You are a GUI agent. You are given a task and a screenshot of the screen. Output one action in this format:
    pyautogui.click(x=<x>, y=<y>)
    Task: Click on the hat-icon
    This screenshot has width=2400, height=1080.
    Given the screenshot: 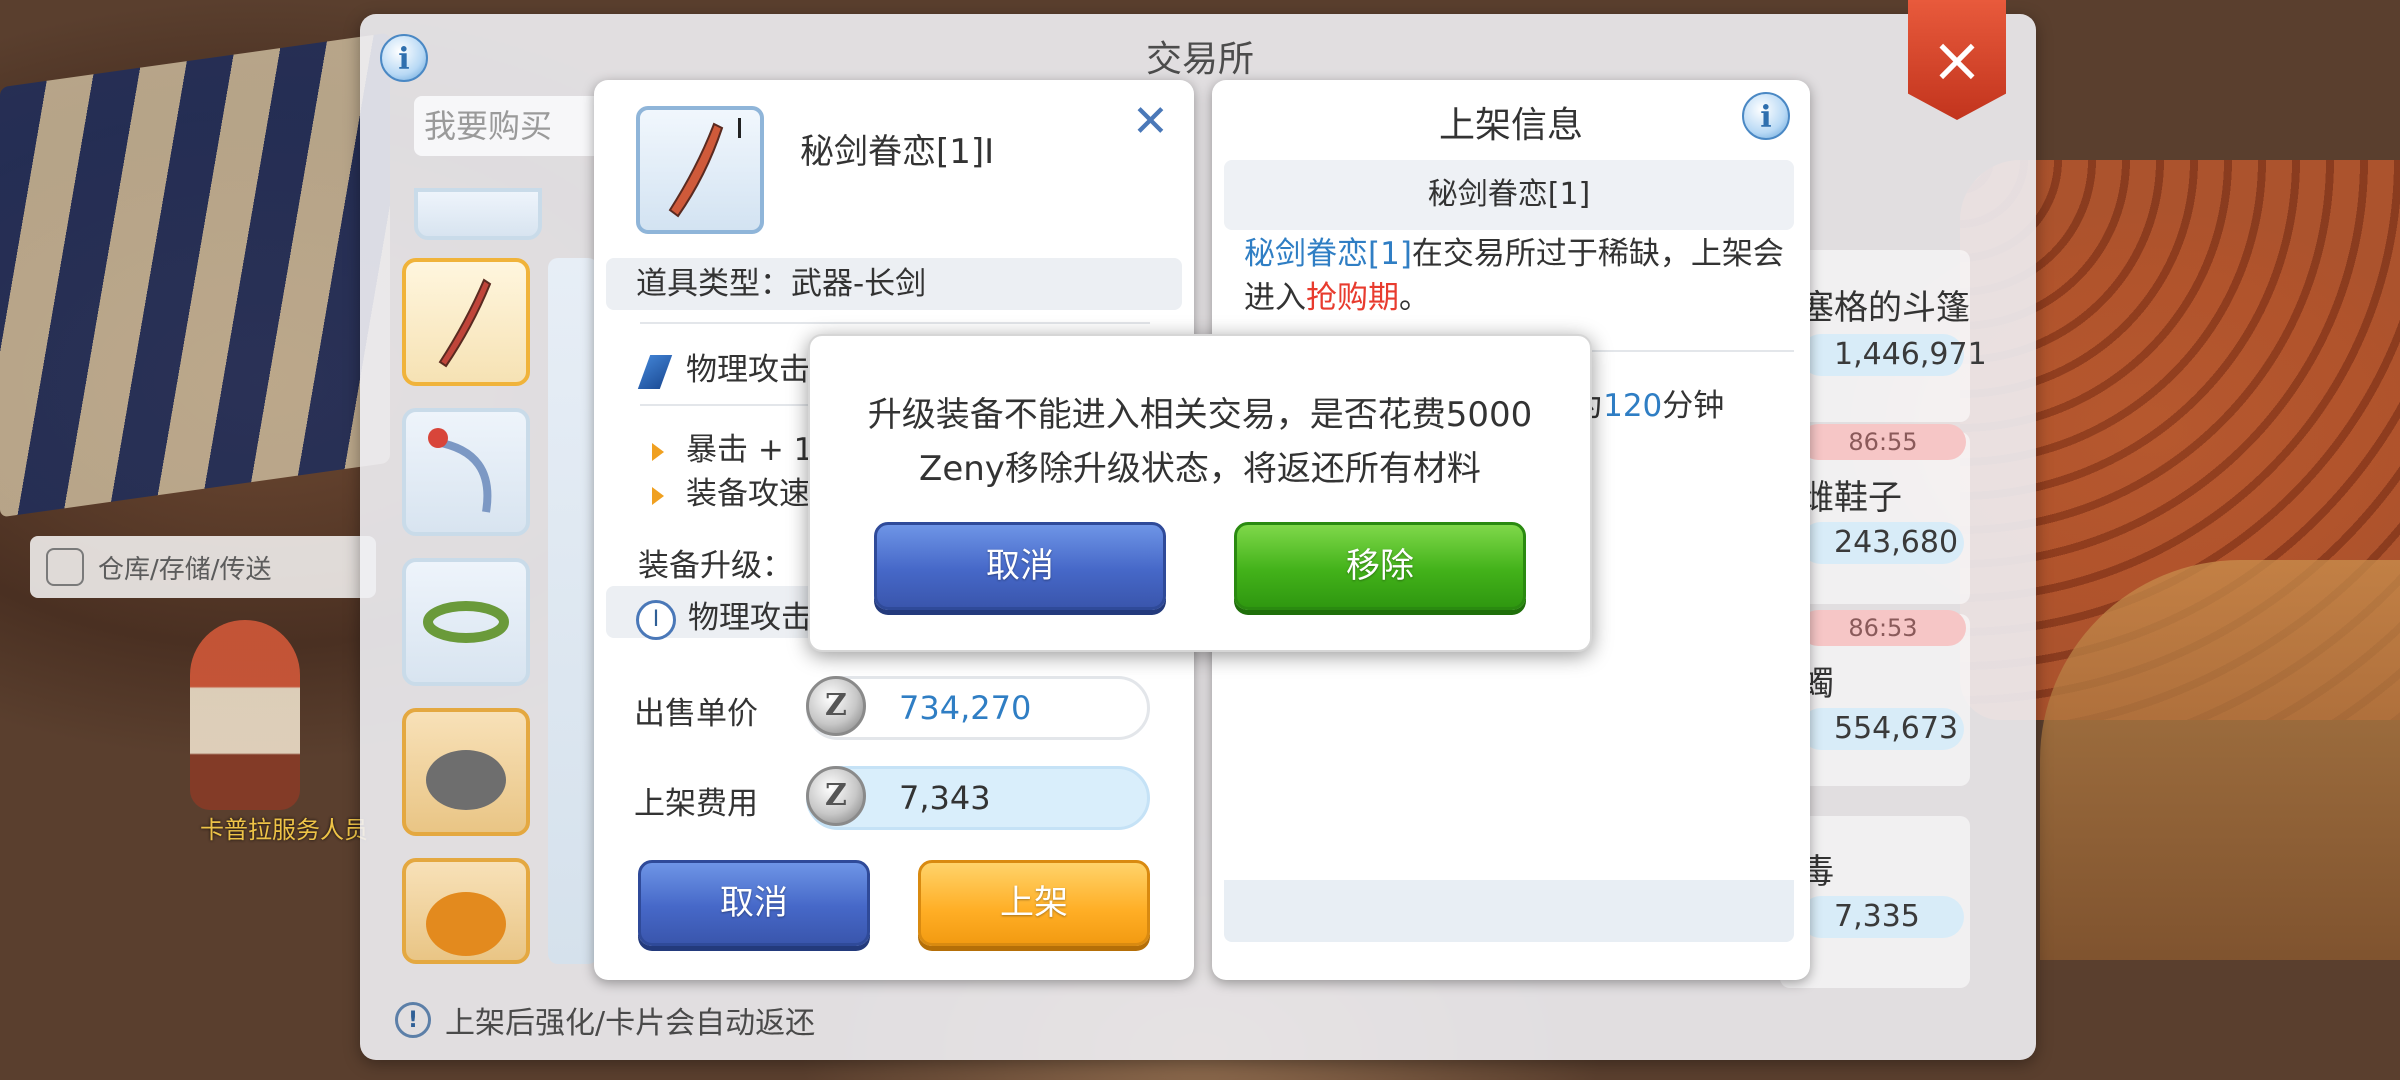 What is the action you would take?
    pyautogui.click(x=466, y=780)
    